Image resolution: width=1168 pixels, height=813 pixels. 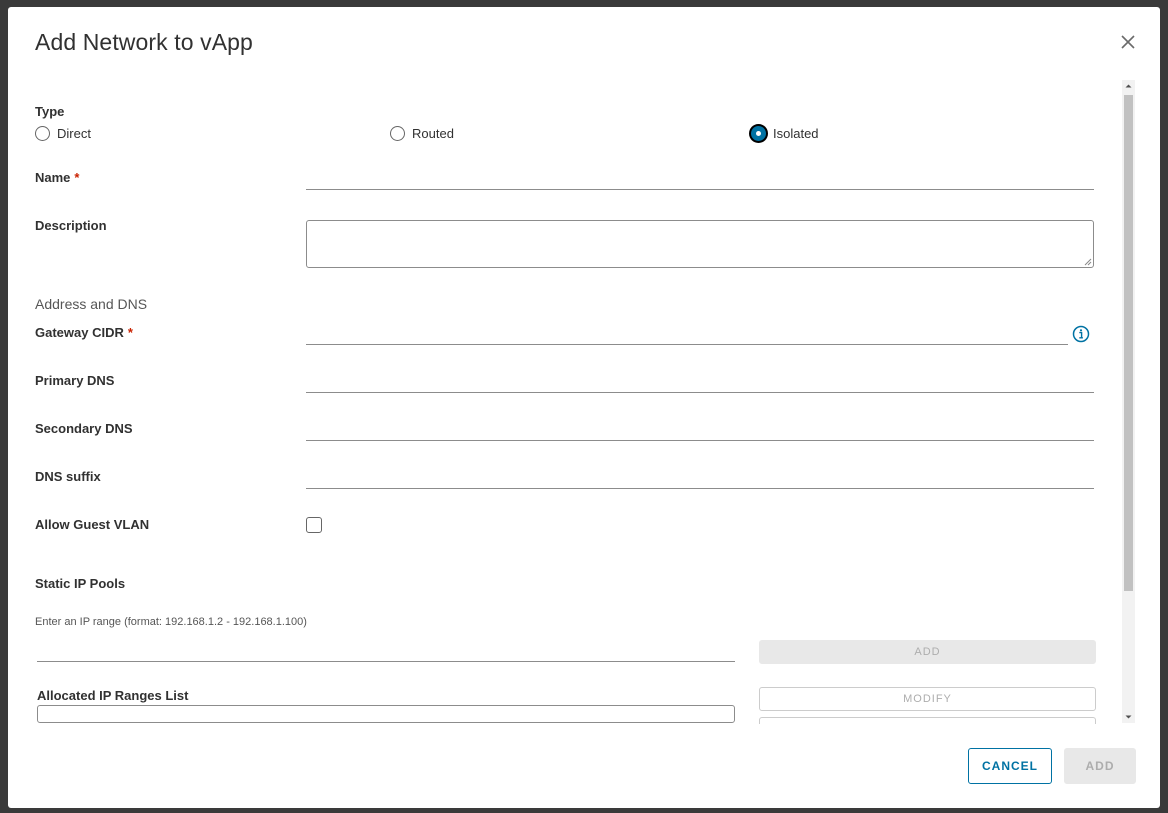 What do you see at coordinates (314, 525) in the screenshot?
I see `allow-guest-vlan-checkbox` at bounding box center [314, 525].